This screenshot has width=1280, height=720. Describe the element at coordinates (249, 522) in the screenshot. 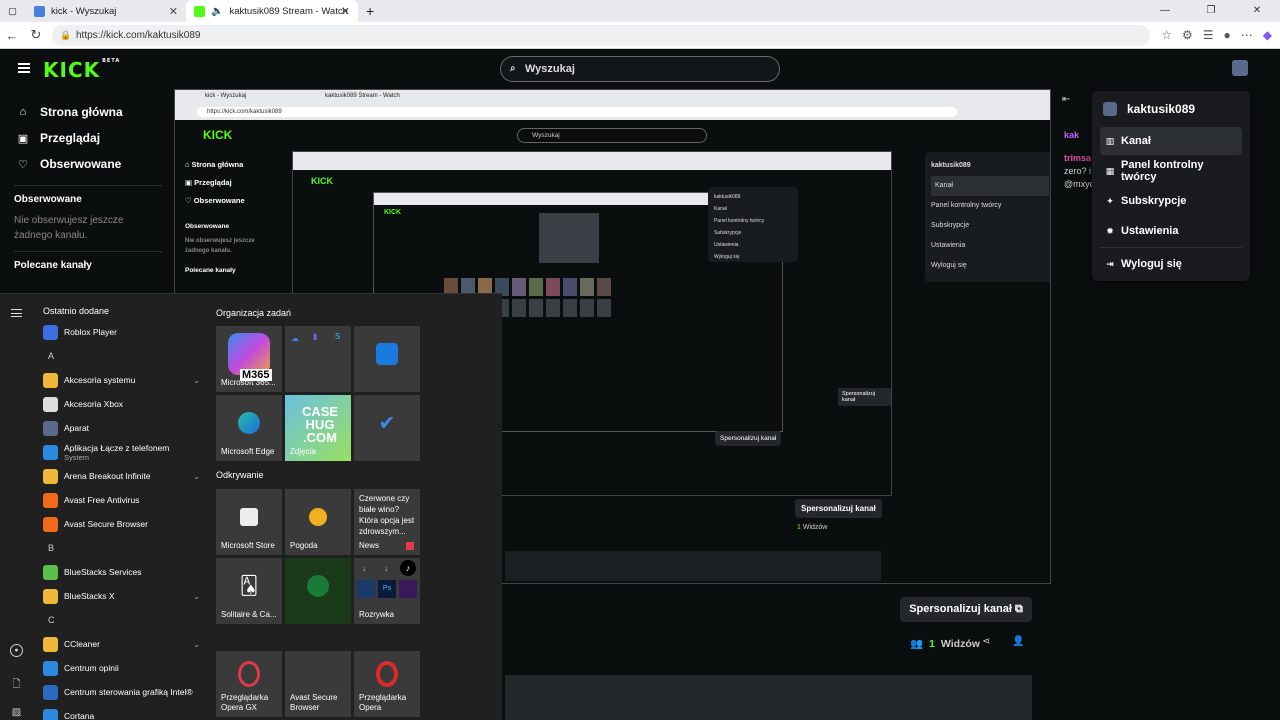

I see `tile-microsoft-store: Microsoft Store` at that location.